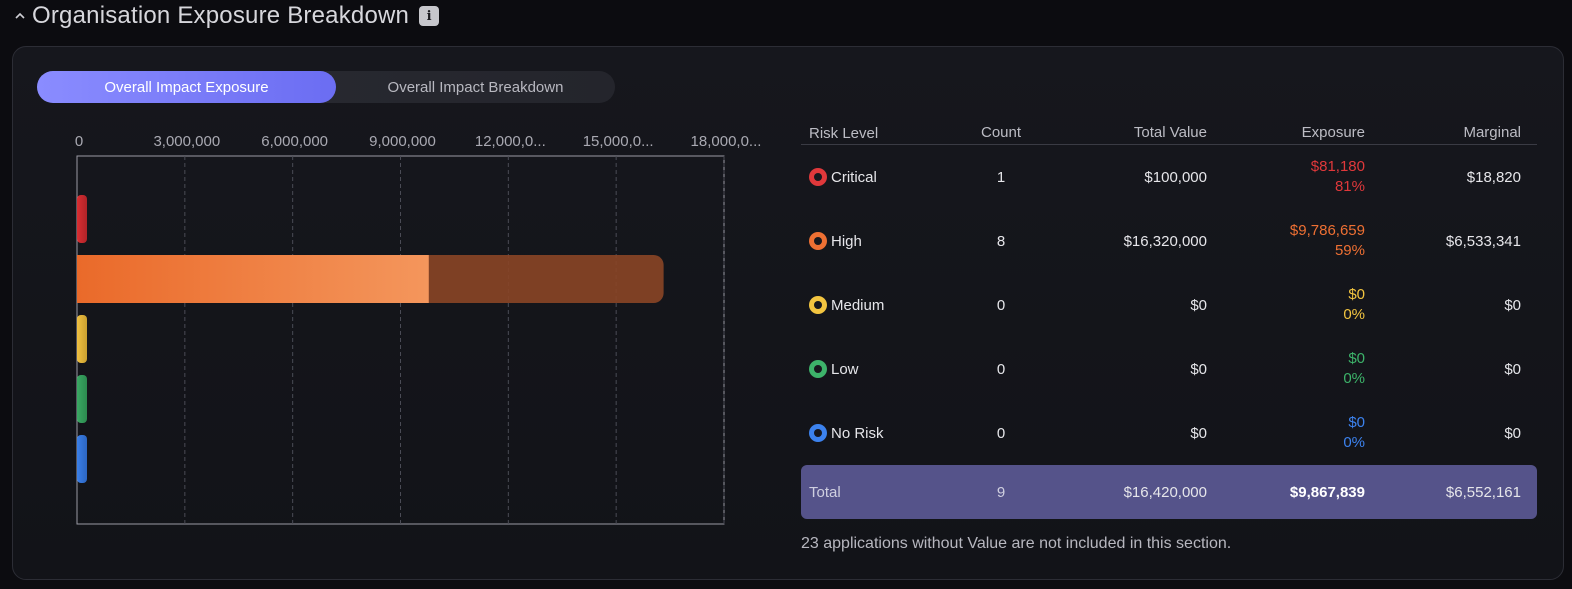  I want to click on exposure-cell: $81,180 81%, so click(1286, 177).